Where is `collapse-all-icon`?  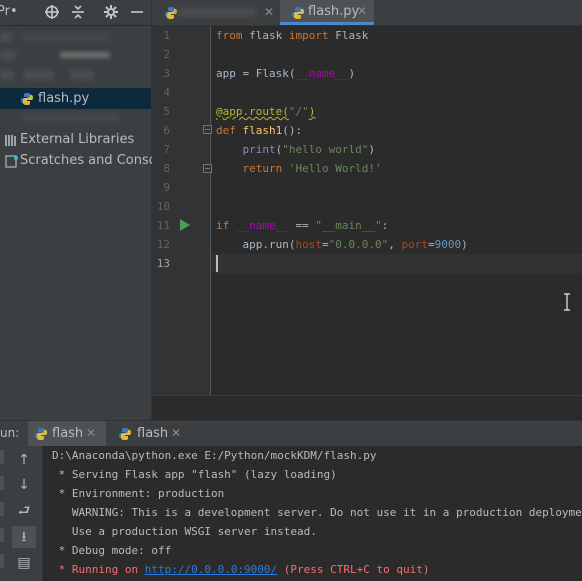
collapse-all-icon is located at coordinates (78, 12).